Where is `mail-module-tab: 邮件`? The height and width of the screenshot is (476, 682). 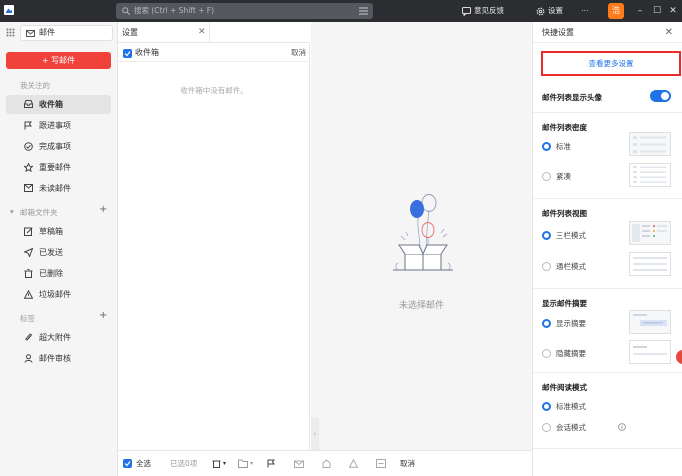 mail-module-tab: 邮件 is located at coordinates (66, 33).